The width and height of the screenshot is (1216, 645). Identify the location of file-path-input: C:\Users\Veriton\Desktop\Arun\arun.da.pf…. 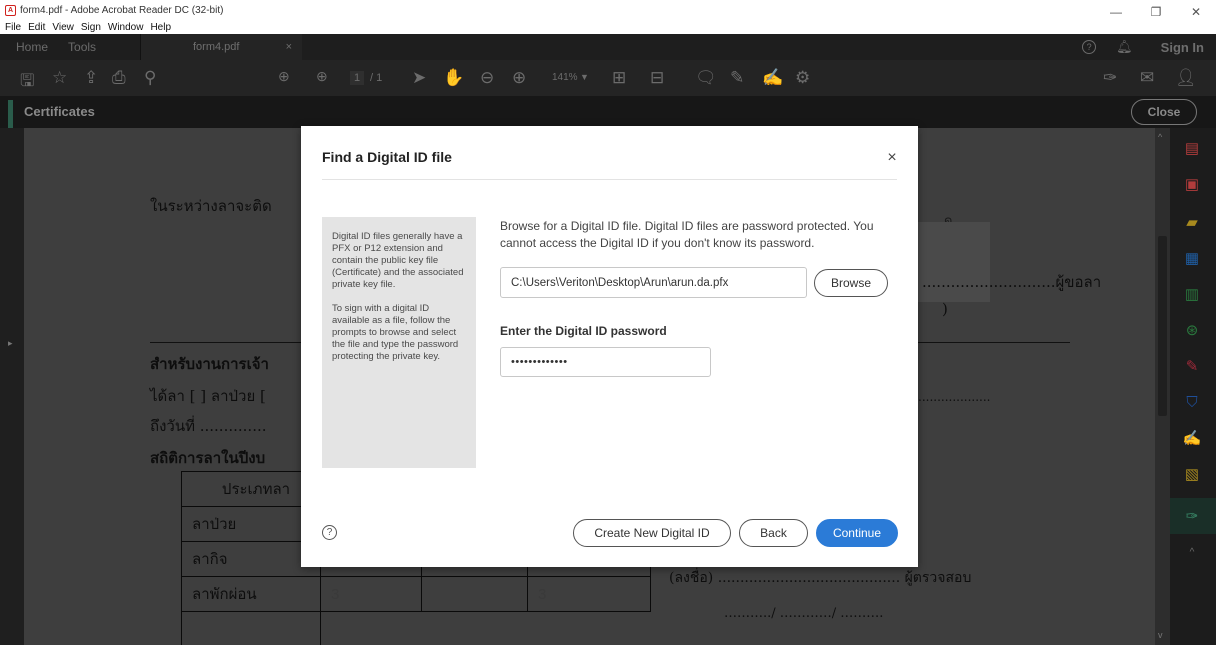
(653, 282).